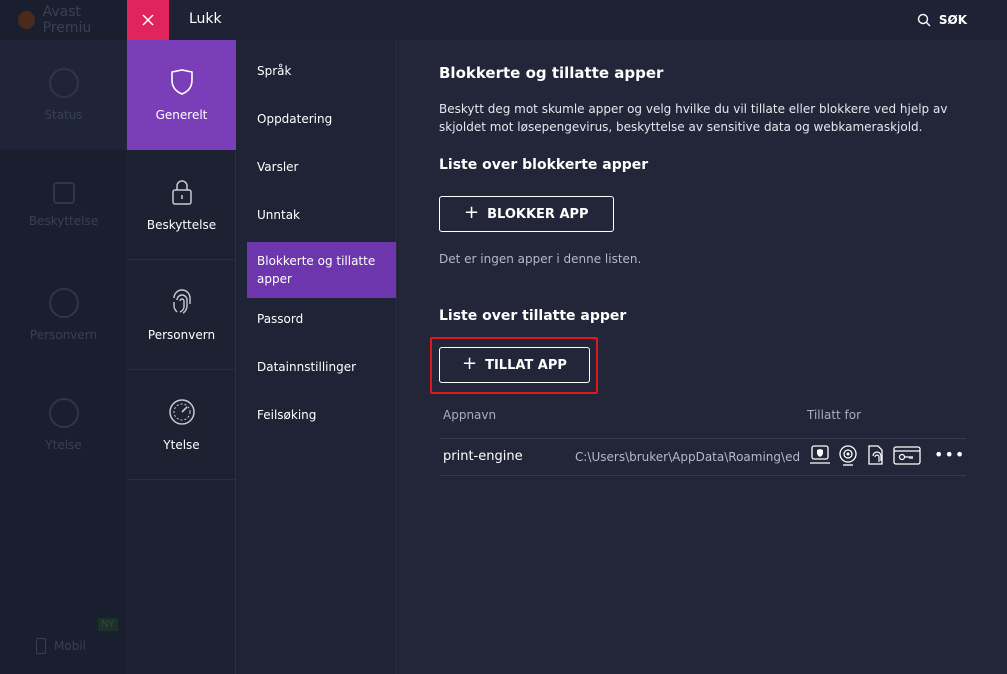 This screenshot has height=674, width=1007. I want to click on category-generelt: Generelt, so click(181, 95).